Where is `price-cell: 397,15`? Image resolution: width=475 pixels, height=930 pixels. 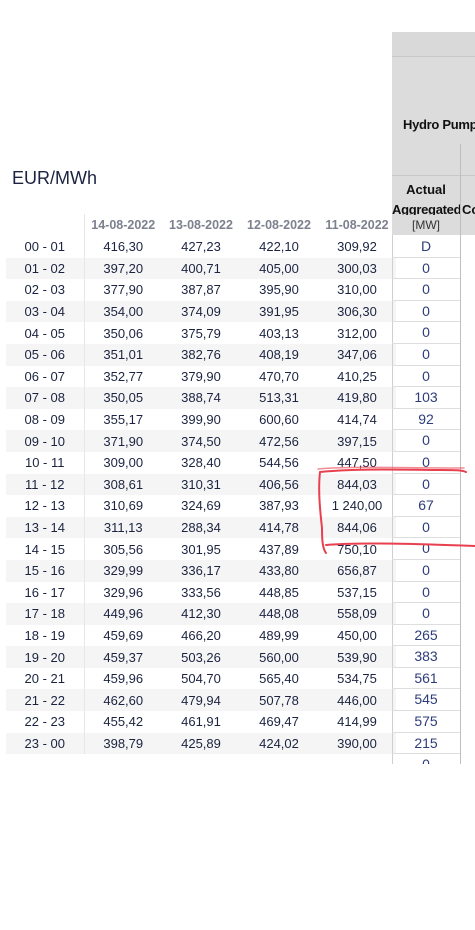 price-cell: 397,15 is located at coordinates (357, 441).